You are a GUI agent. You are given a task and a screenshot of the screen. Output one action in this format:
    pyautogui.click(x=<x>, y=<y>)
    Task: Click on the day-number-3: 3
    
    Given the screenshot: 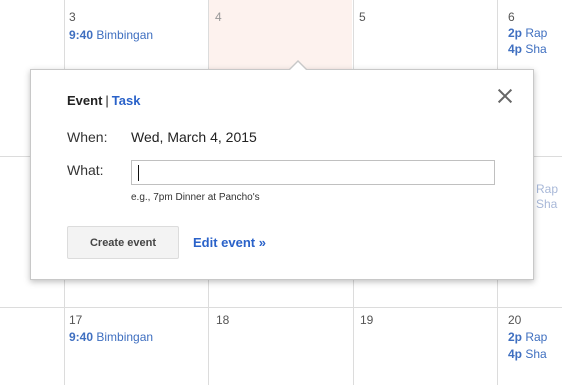 What is the action you would take?
    pyautogui.click(x=72, y=17)
    